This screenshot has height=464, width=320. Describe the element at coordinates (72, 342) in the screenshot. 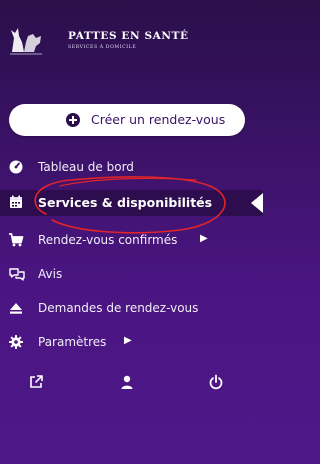

I see `sidebar-item-label: Paramètres` at that location.